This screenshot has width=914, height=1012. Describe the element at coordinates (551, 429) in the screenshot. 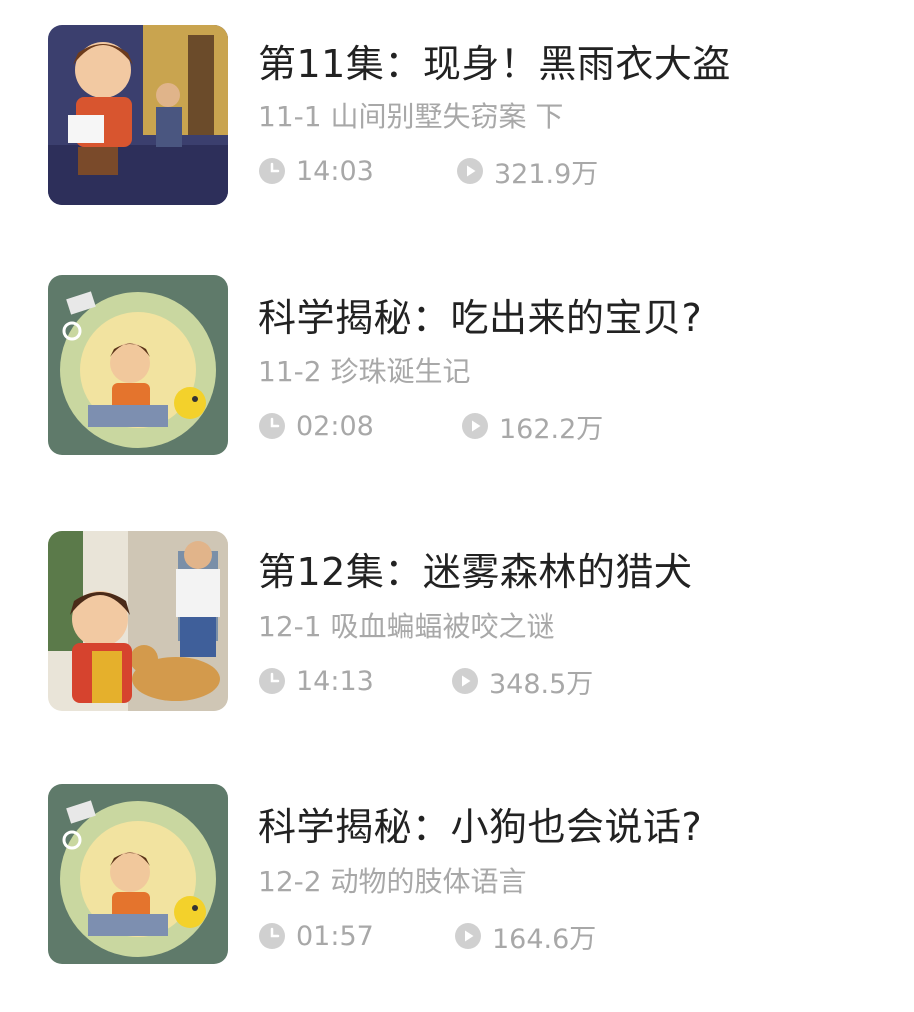

I see `play-count-text: 162.2万` at that location.